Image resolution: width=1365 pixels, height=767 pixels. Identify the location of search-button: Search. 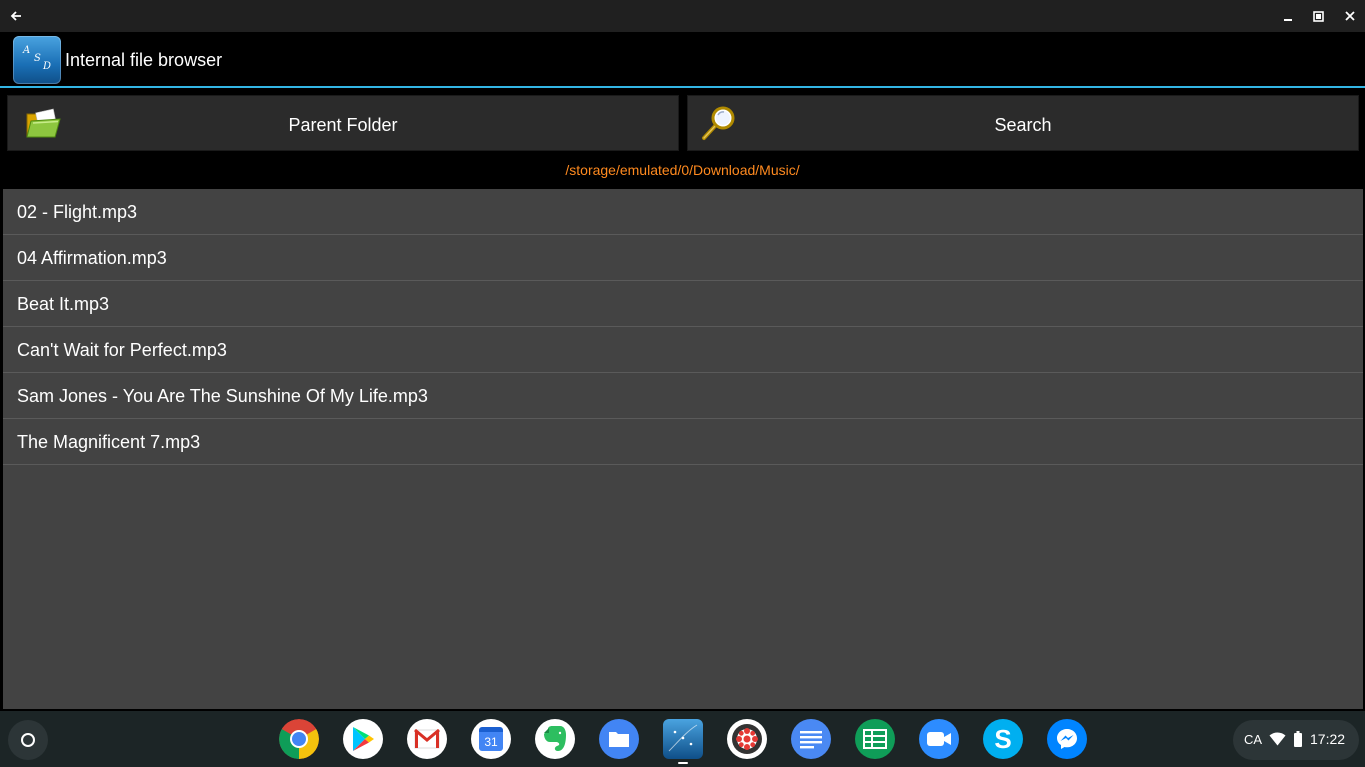
(1023, 123).